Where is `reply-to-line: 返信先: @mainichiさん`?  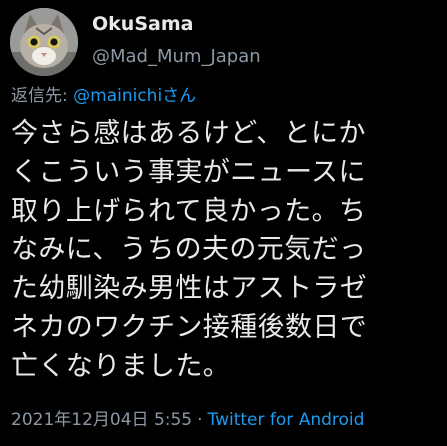
reply-to-line: 返信先: @mainichiさん is located at coordinates (103, 96).